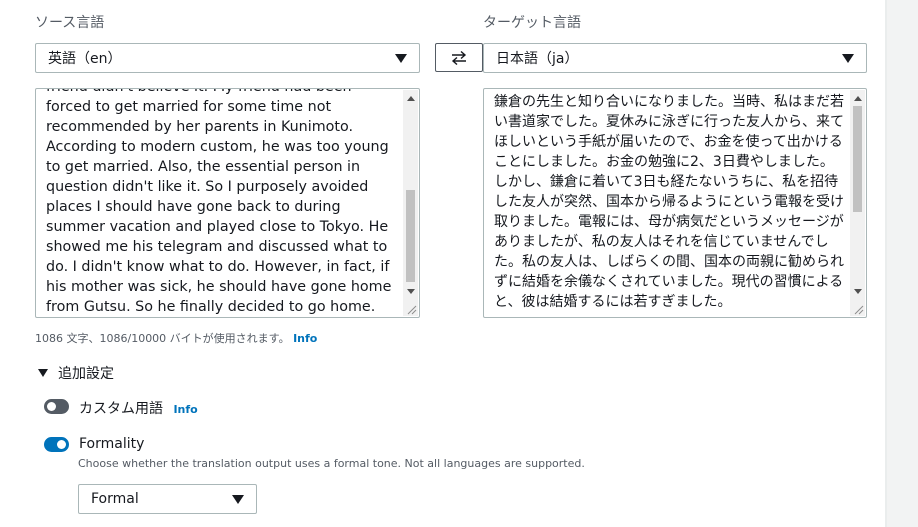 The image size is (918, 527). Describe the element at coordinates (167, 499) in the screenshot. I see `formality-select: Formal` at that location.